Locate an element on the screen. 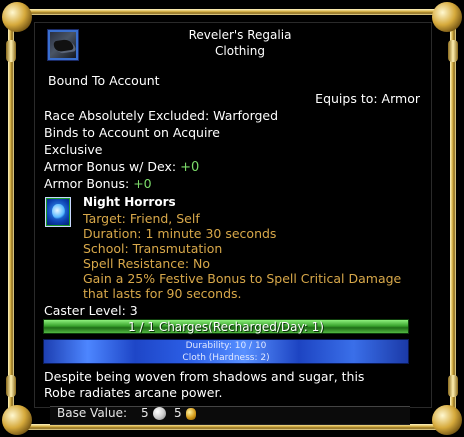 The height and width of the screenshot is (437, 464). material-text: Cloth (Hardness: 2) is located at coordinates (226, 358).